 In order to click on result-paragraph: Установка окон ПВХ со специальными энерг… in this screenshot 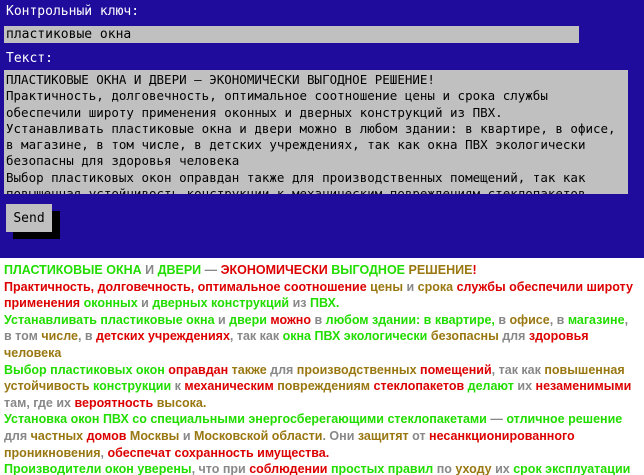, I will do `click(321, 436)`.